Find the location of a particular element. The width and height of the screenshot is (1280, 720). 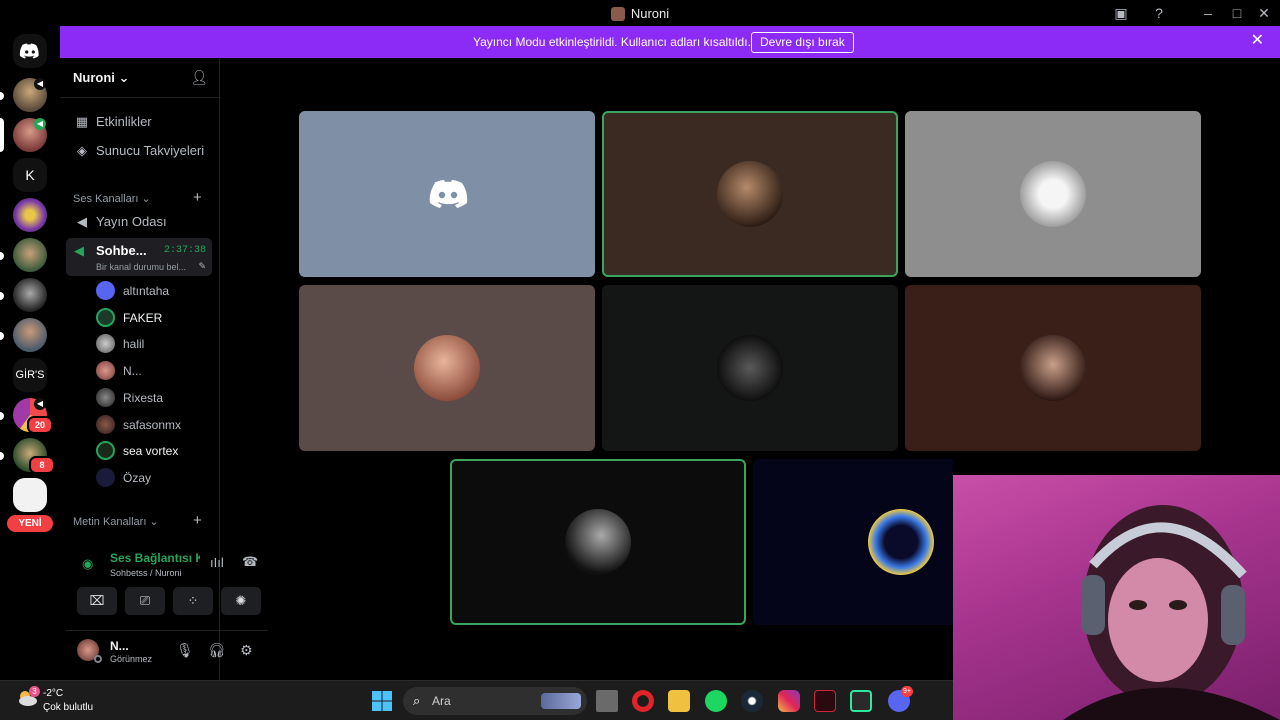

discord-home-icon is located at coordinates (30, 51).